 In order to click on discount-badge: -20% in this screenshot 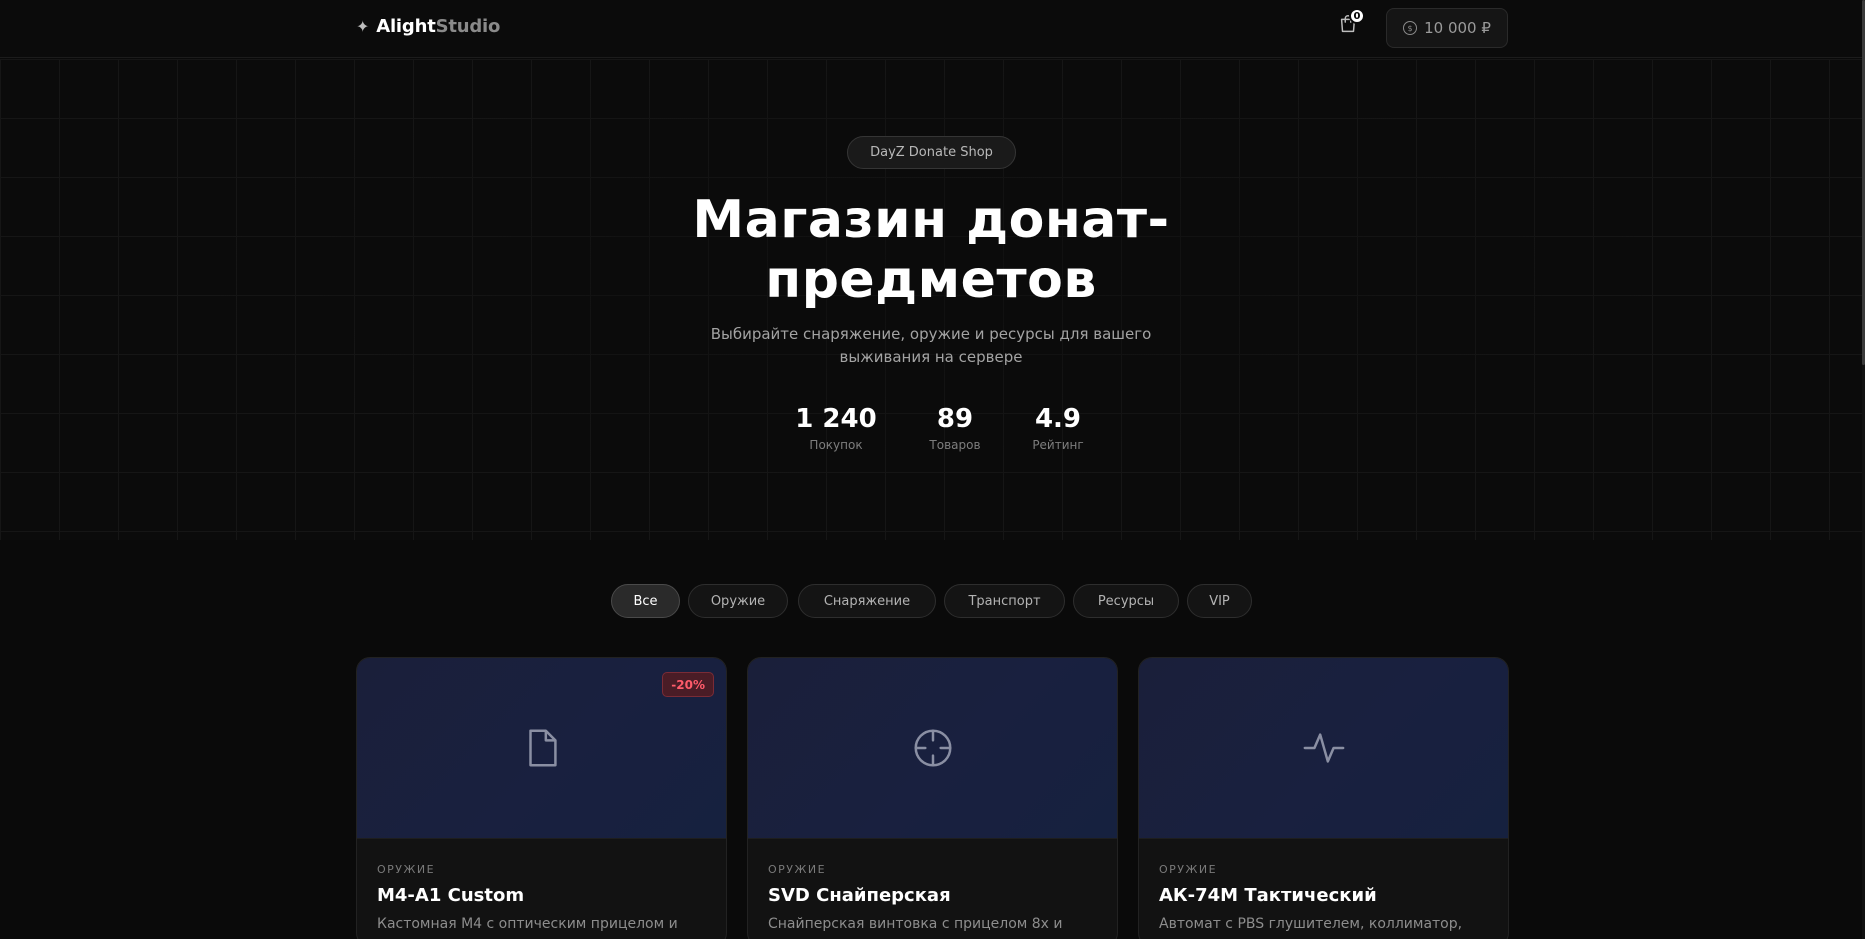, I will do `click(688, 684)`.